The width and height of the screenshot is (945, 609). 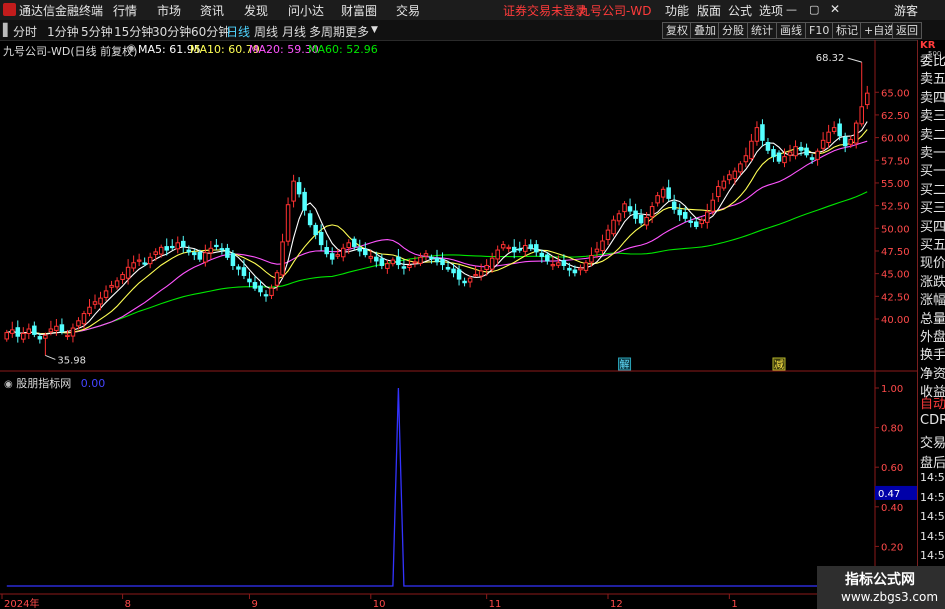 What do you see at coordinates (61, 11) in the screenshot?
I see `app-title: 通达信金融终端` at bounding box center [61, 11].